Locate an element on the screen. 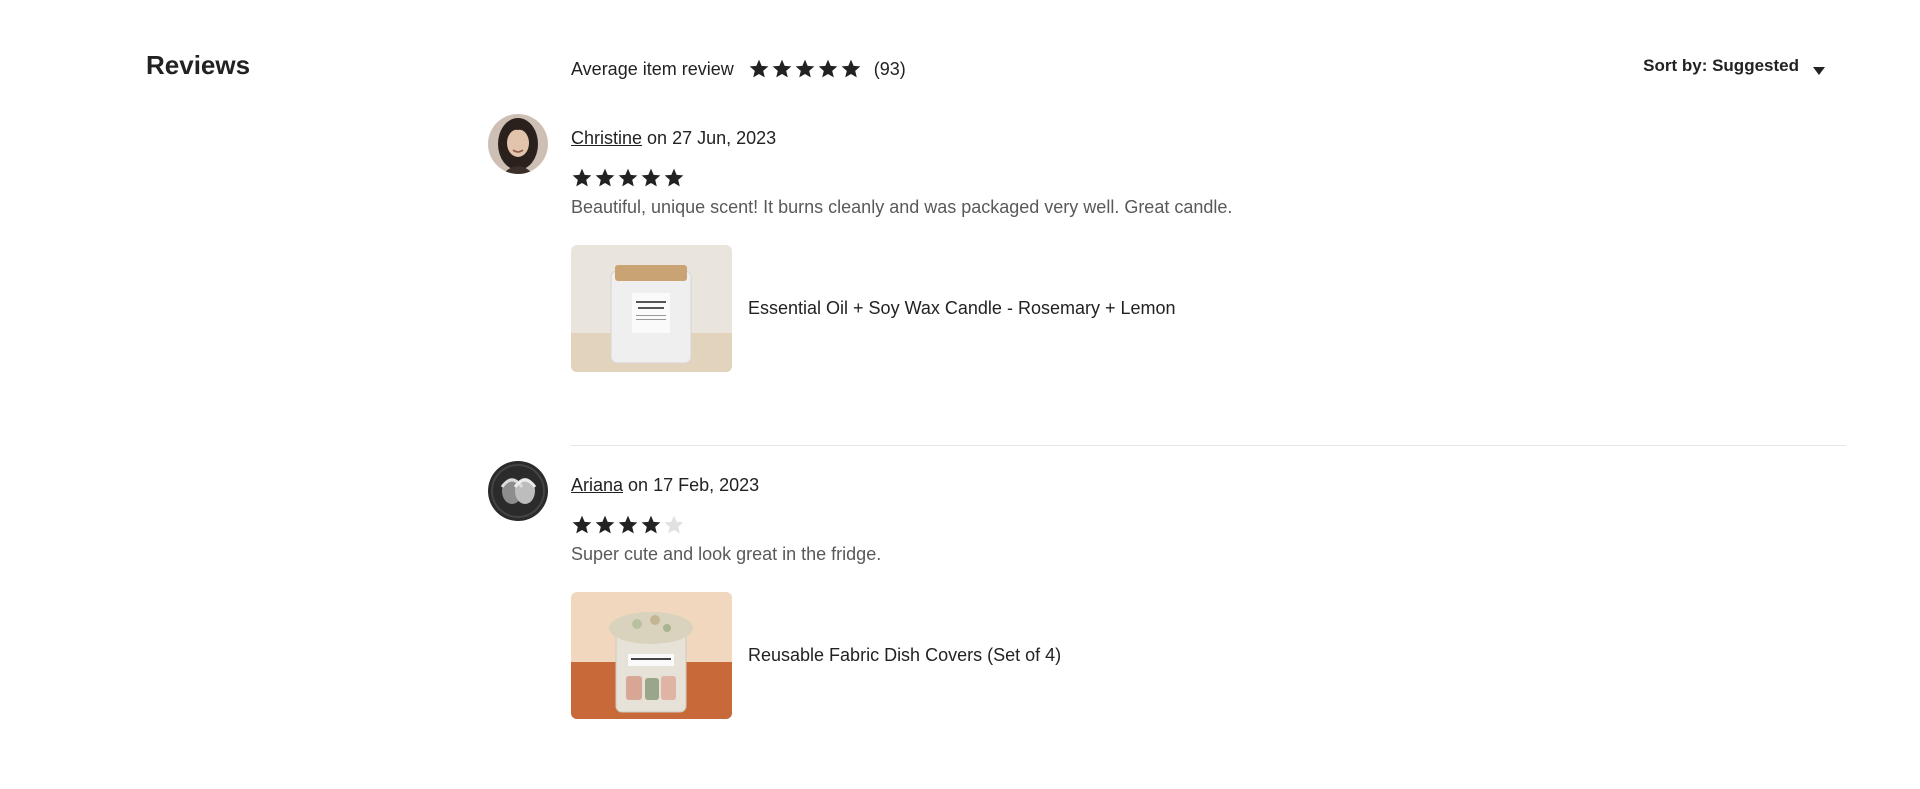  review-text: Super cute and look great in the fridge. is located at coordinates (726, 554).